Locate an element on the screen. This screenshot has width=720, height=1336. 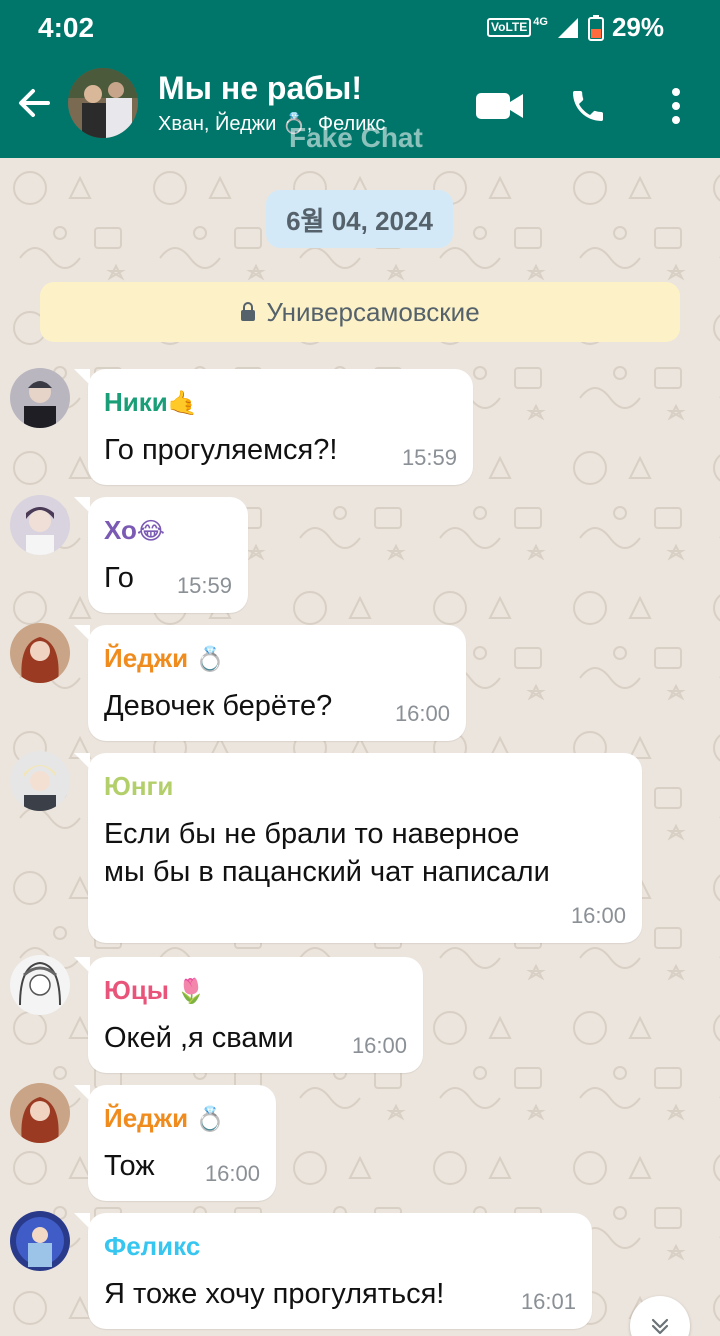
message-sender: Хо😂 is located at coordinates (134, 530).